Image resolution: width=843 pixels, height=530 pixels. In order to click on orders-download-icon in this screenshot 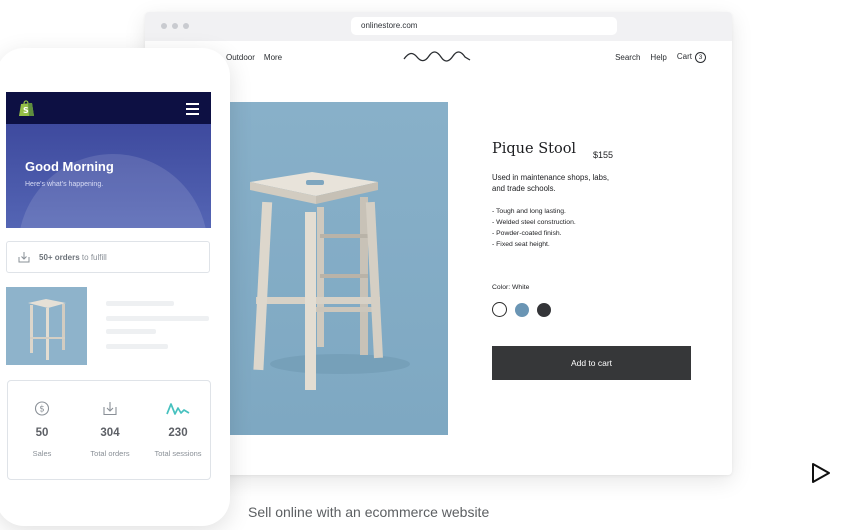, I will do `click(110, 409)`.